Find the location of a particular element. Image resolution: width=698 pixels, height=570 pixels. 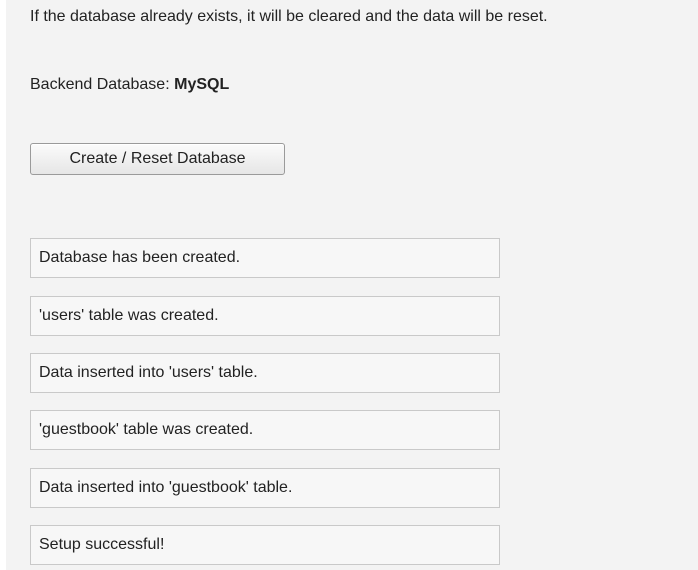

status-message-users-data-inserted: Data inserted into 'users' table. is located at coordinates (265, 373).